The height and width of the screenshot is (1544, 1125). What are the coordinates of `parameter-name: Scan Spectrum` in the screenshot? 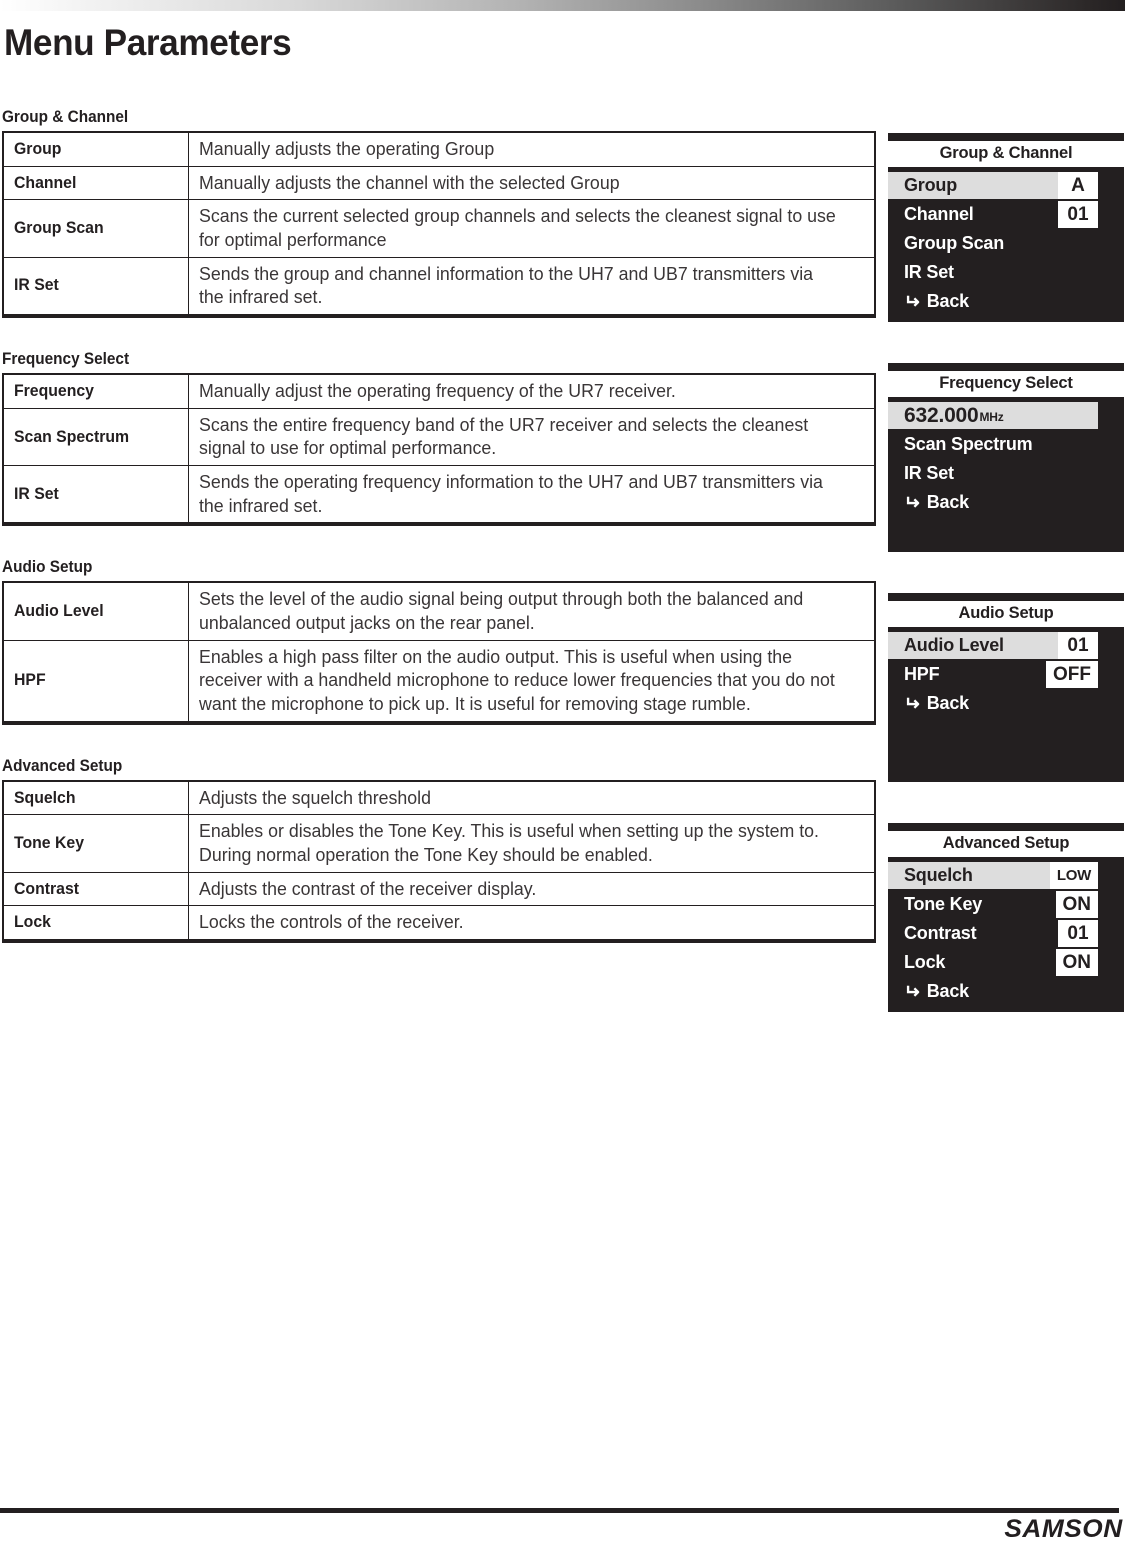 It's located at (72, 436).